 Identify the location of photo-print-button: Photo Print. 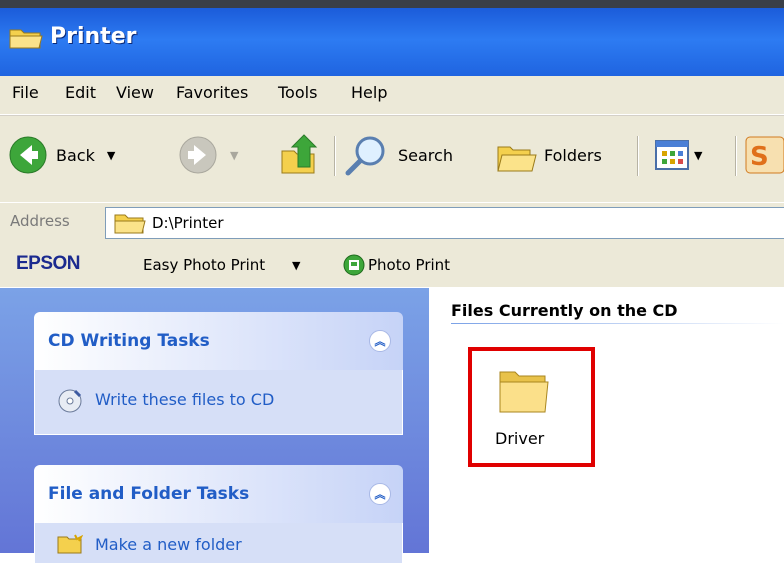
(409, 265).